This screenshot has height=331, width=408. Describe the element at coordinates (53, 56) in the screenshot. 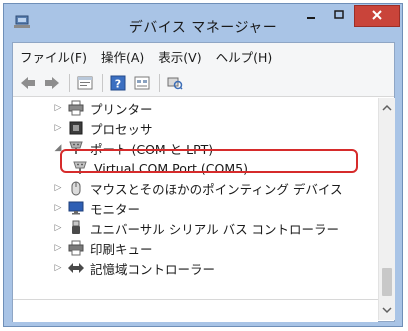

I see `menu-file: ファイル(F)` at that location.